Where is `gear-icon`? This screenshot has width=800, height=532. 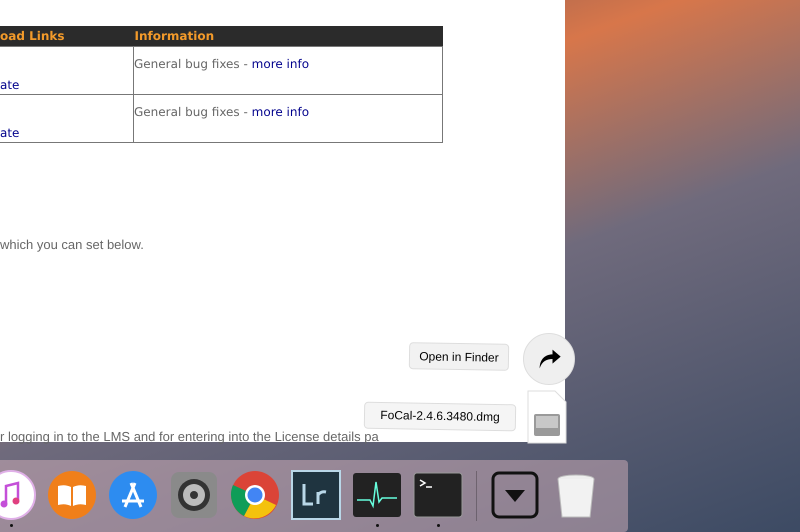
gear-icon is located at coordinates (194, 495).